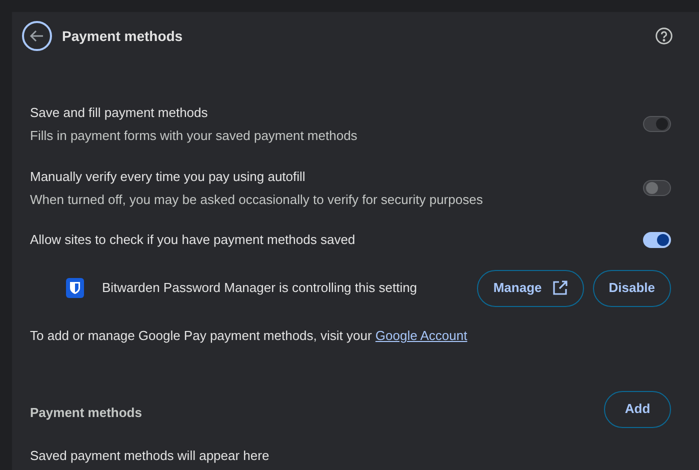 Image resolution: width=699 pixels, height=470 pixels. What do you see at coordinates (560, 288) in the screenshot?
I see `external-link-icon` at bounding box center [560, 288].